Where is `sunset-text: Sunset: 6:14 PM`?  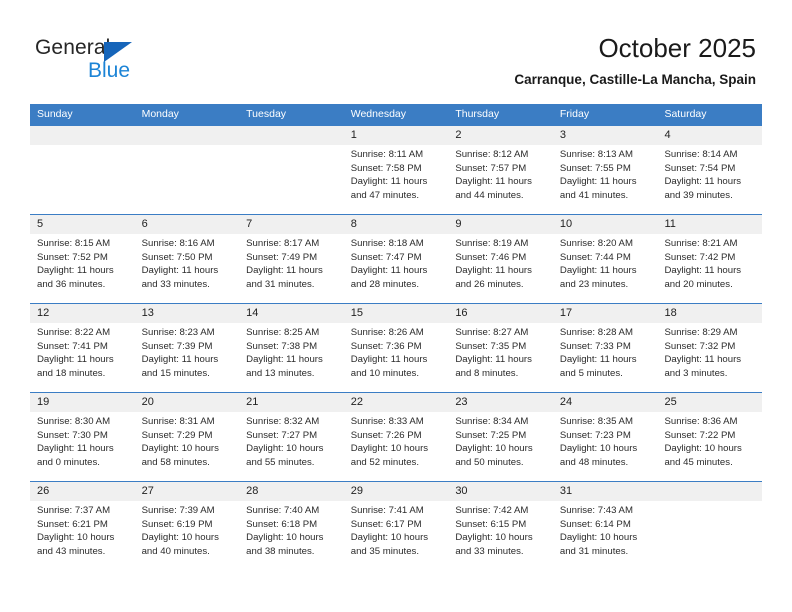
sunset-text: Sunset: 6:14 PM is located at coordinates (595, 524).